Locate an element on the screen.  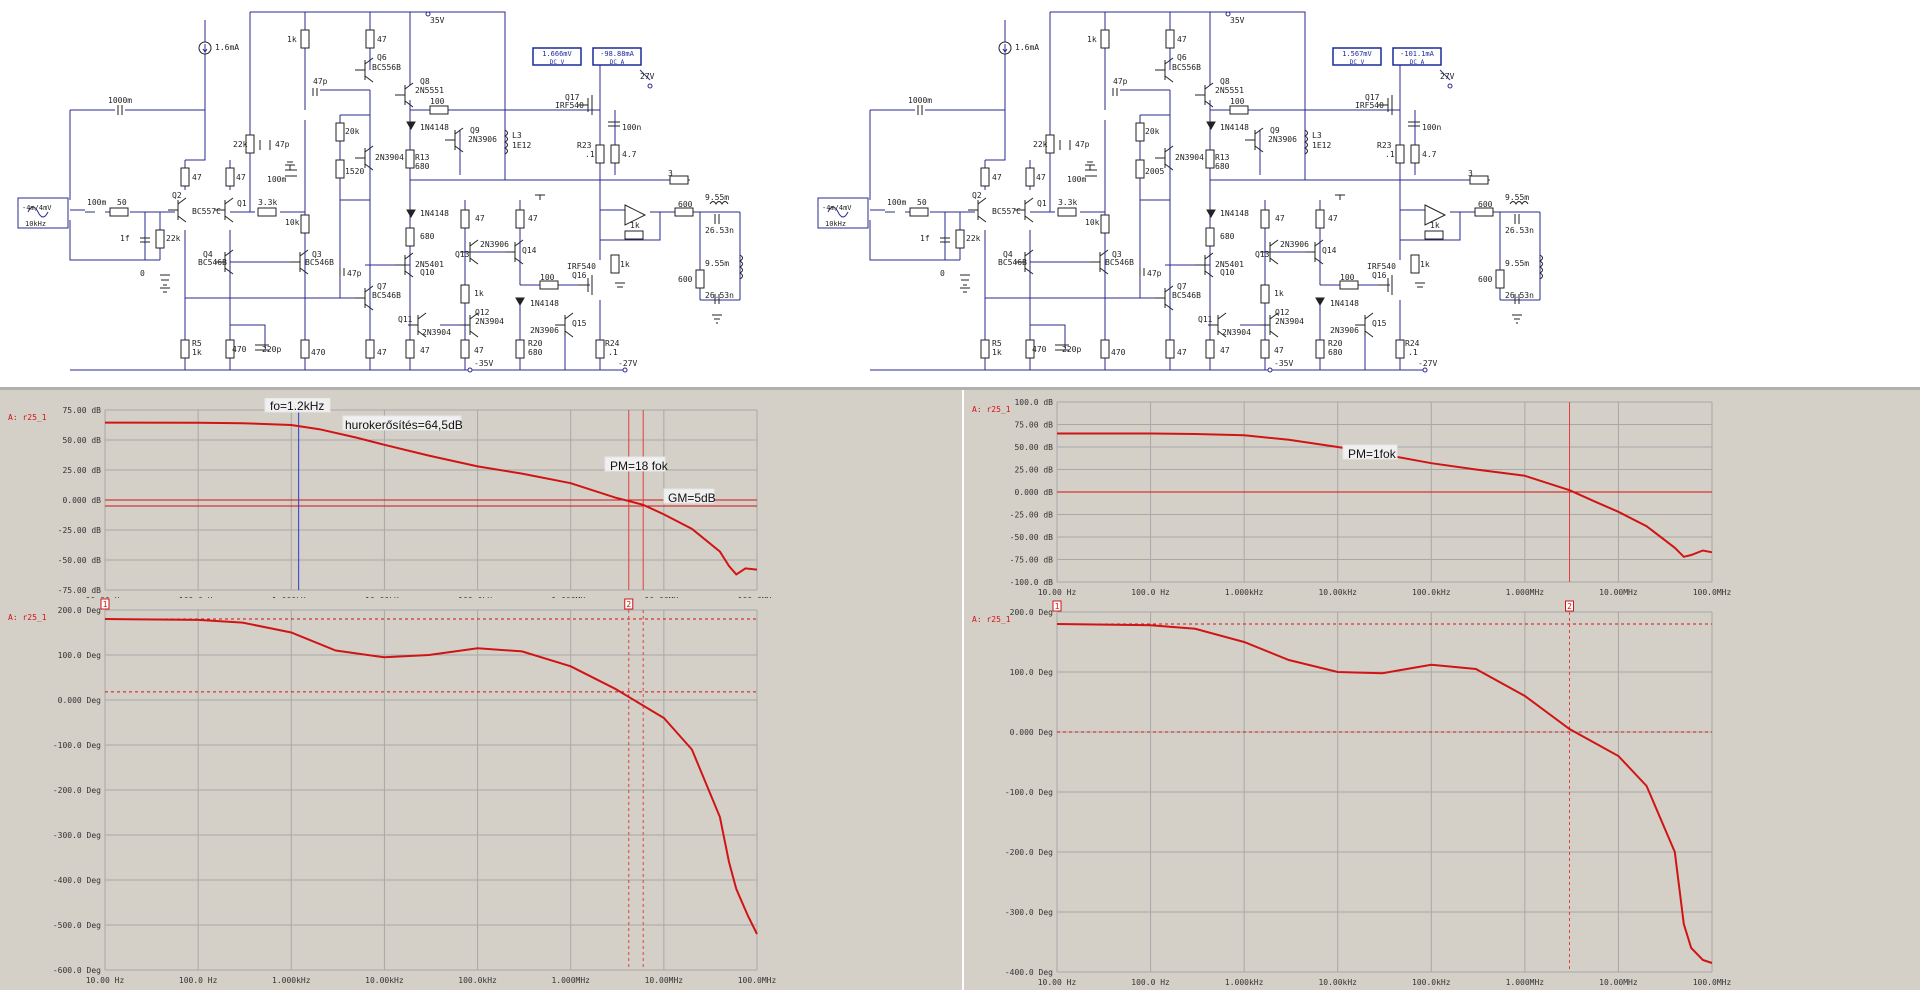
label: 4.7 is located at coordinates (629, 154).